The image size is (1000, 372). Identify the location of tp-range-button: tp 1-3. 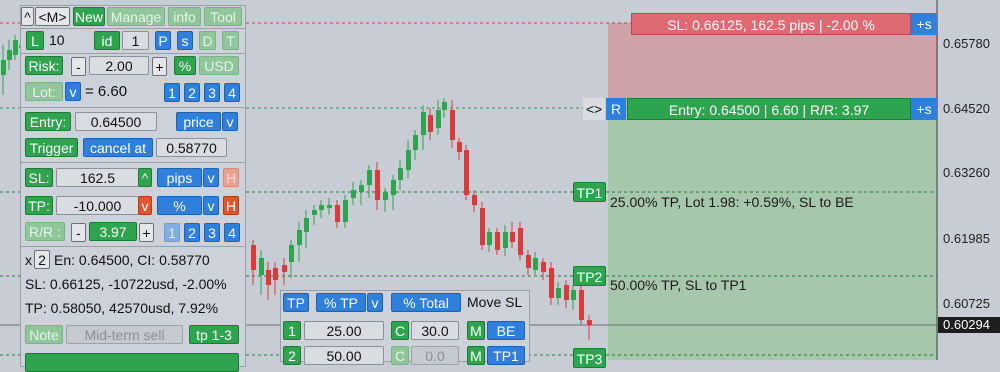
(214, 334).